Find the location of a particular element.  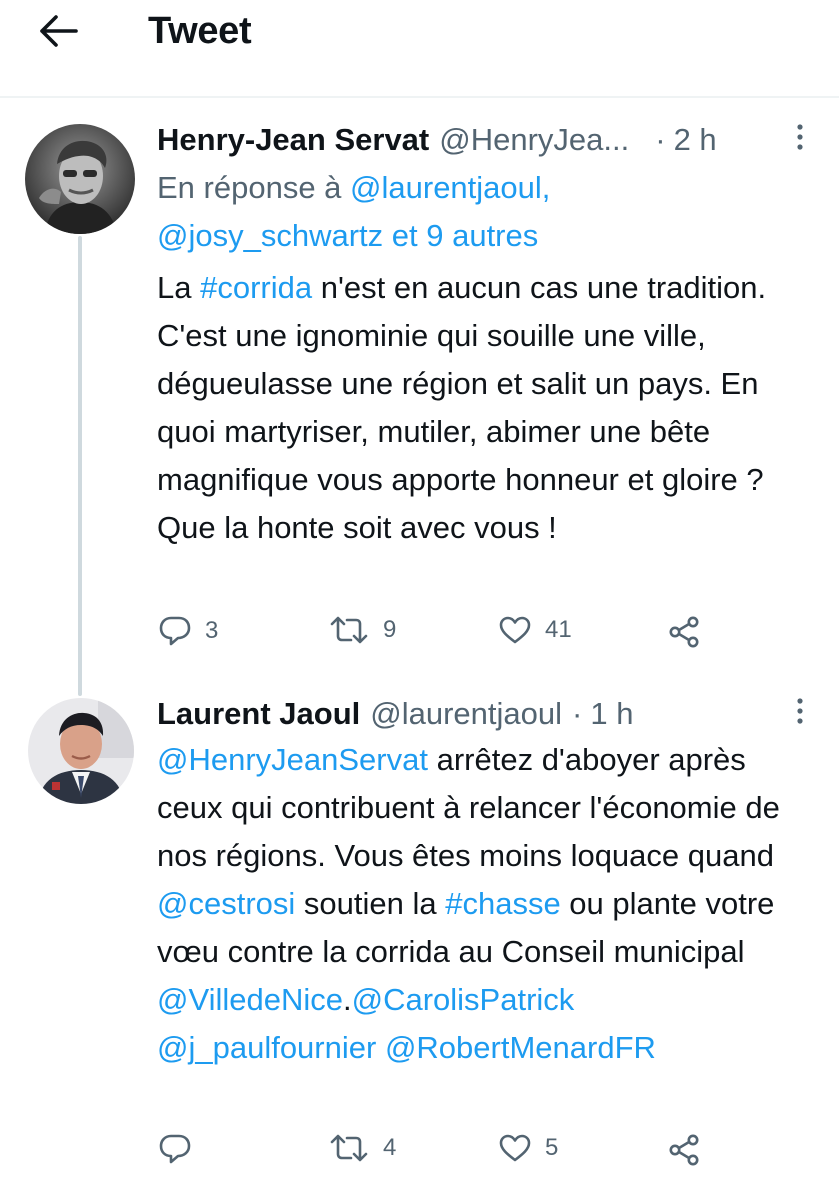

retweet-button: 9 is located at coordinates (362, 630).